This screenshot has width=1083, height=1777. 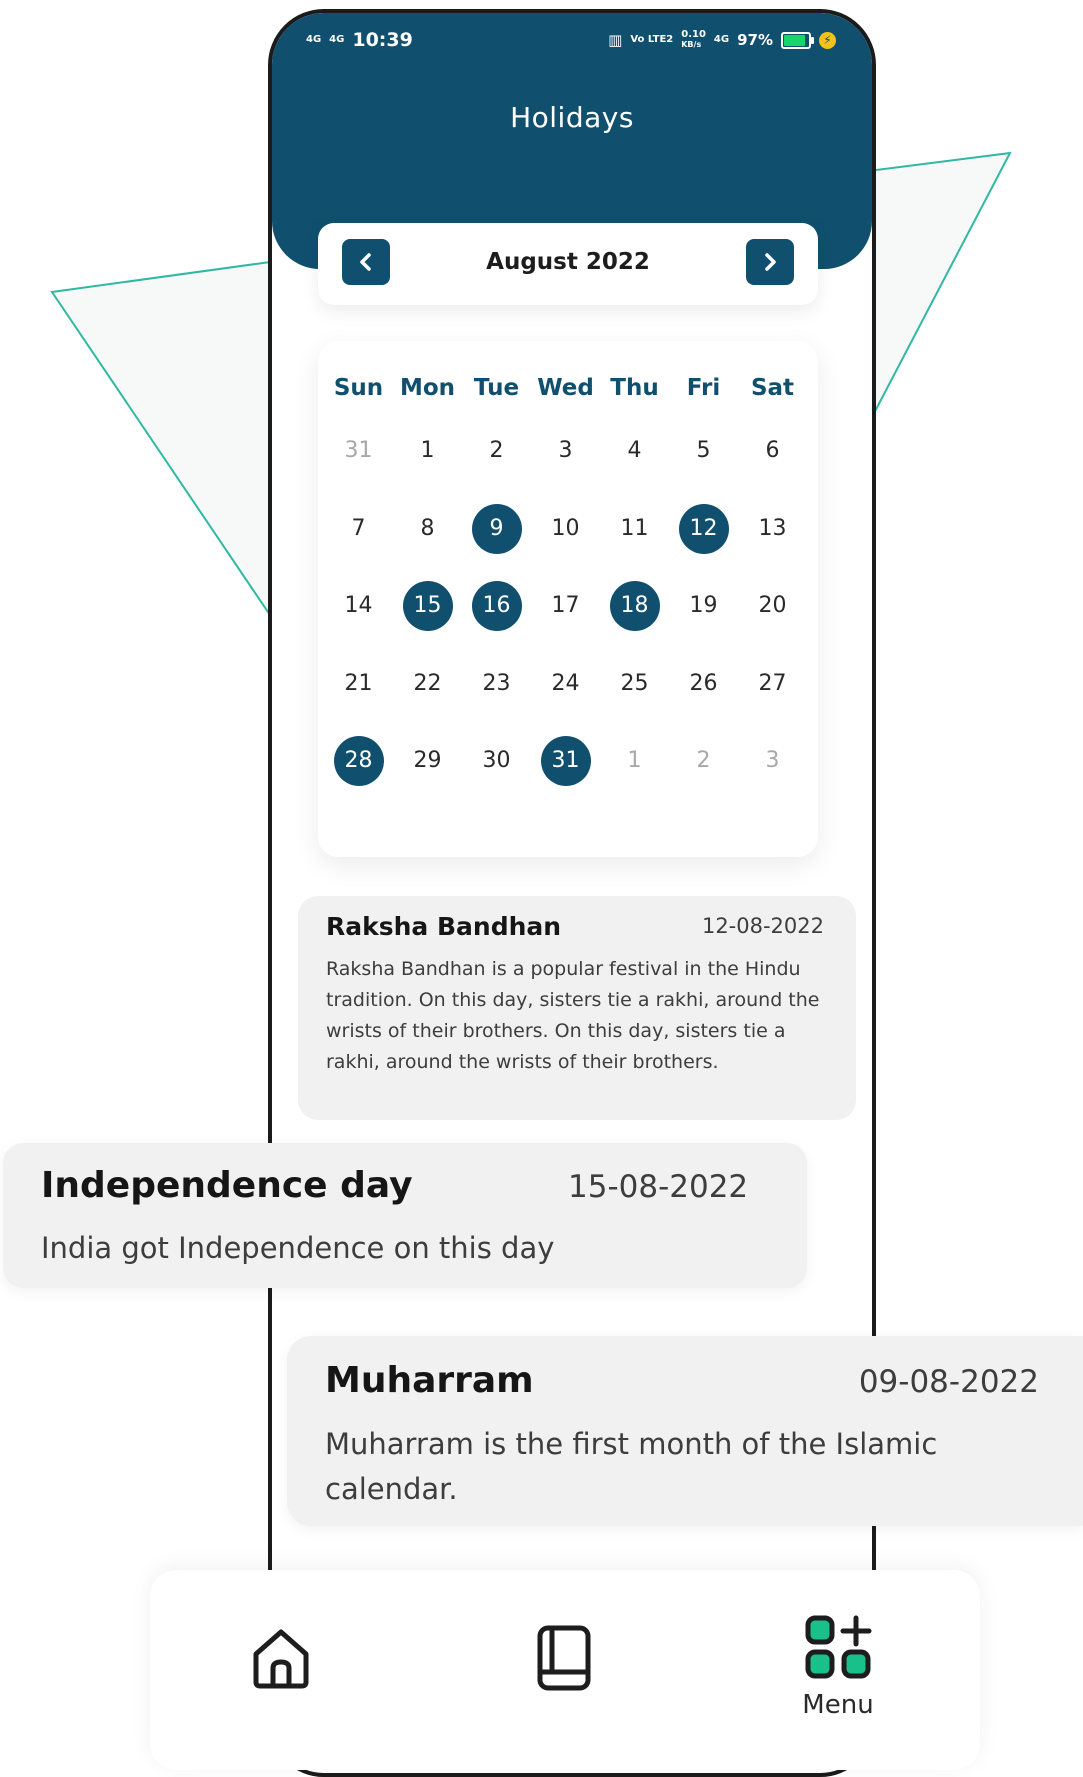 What do you see at coordinates (772, 684) in the screenshot?
I see `calendar-day: 27` at bounding box center [772, 684].